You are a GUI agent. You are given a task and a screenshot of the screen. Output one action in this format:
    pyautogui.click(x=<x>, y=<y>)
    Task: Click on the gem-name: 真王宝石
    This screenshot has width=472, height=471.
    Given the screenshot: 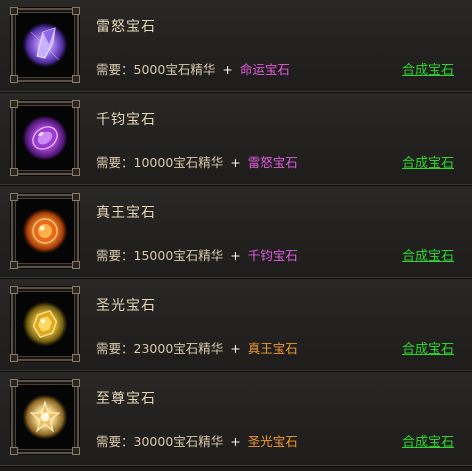 What is the action you would take?
    pyautogui.click(x=126, y=213)
    